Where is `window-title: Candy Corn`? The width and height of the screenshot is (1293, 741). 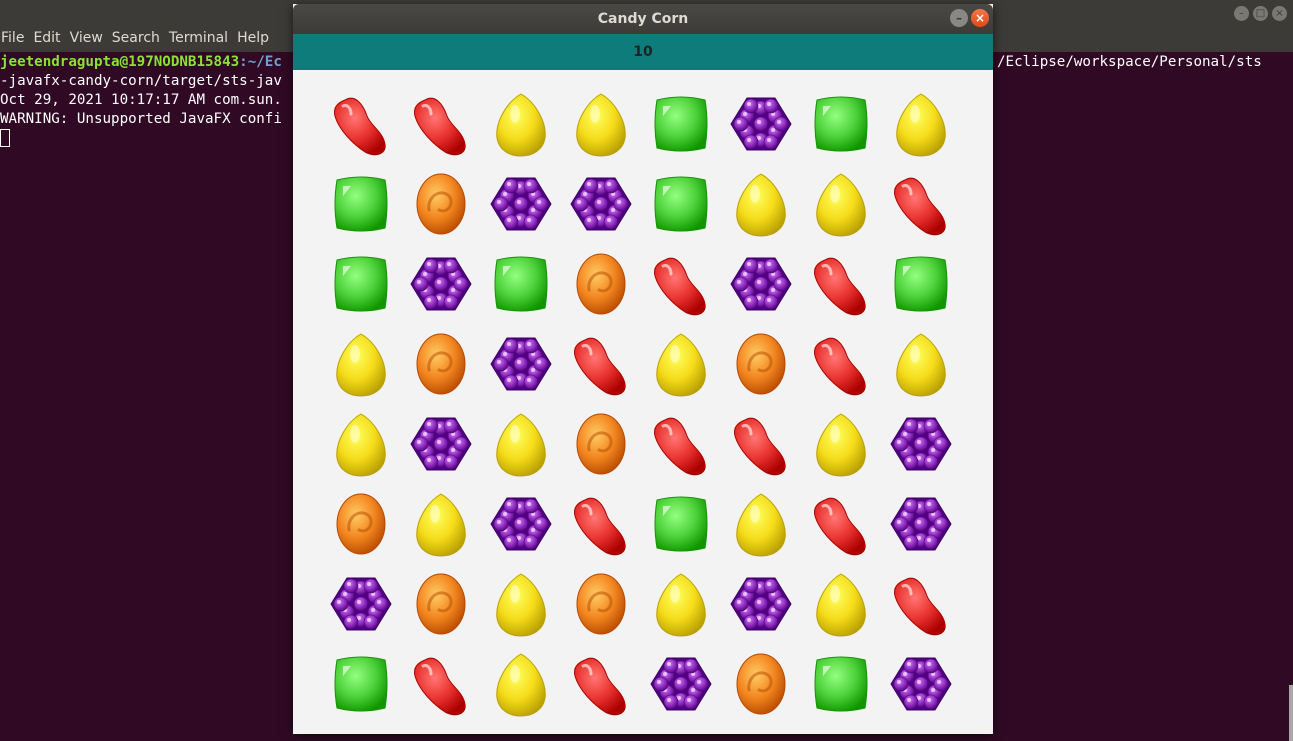
window-title: Candy Corn is located at coordinates (643, 19).